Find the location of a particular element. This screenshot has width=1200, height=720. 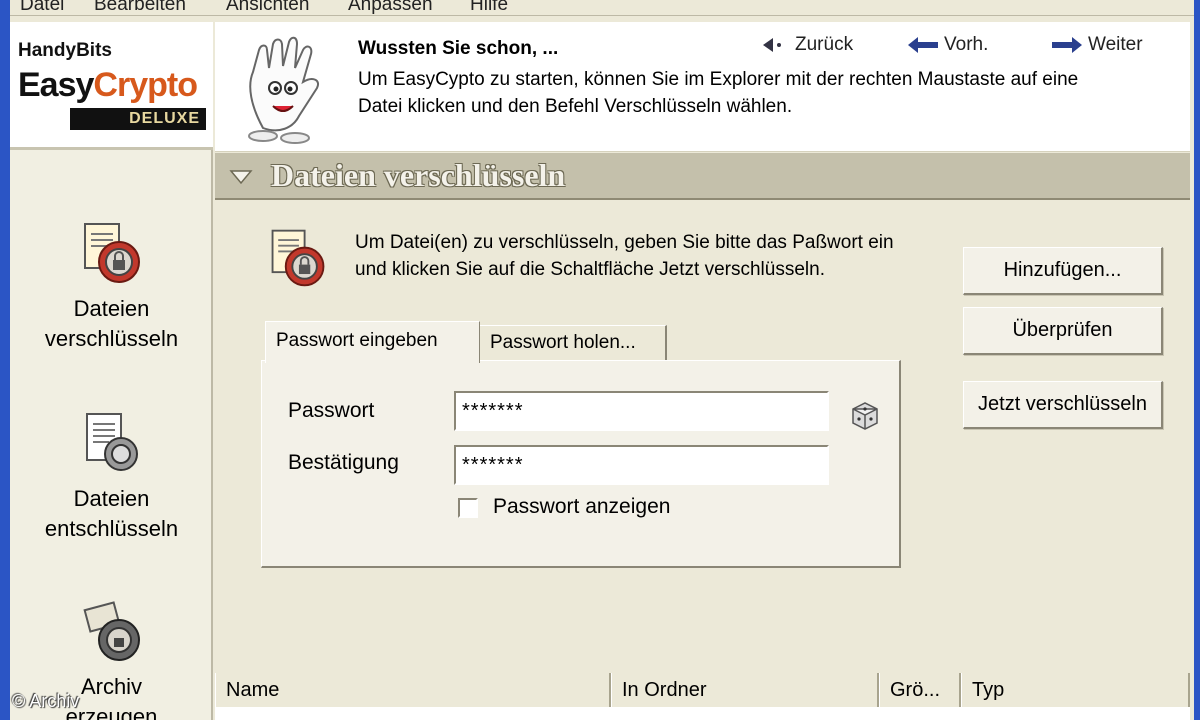

confirm-label: Bestätigung is located at coordinates (343, 462).